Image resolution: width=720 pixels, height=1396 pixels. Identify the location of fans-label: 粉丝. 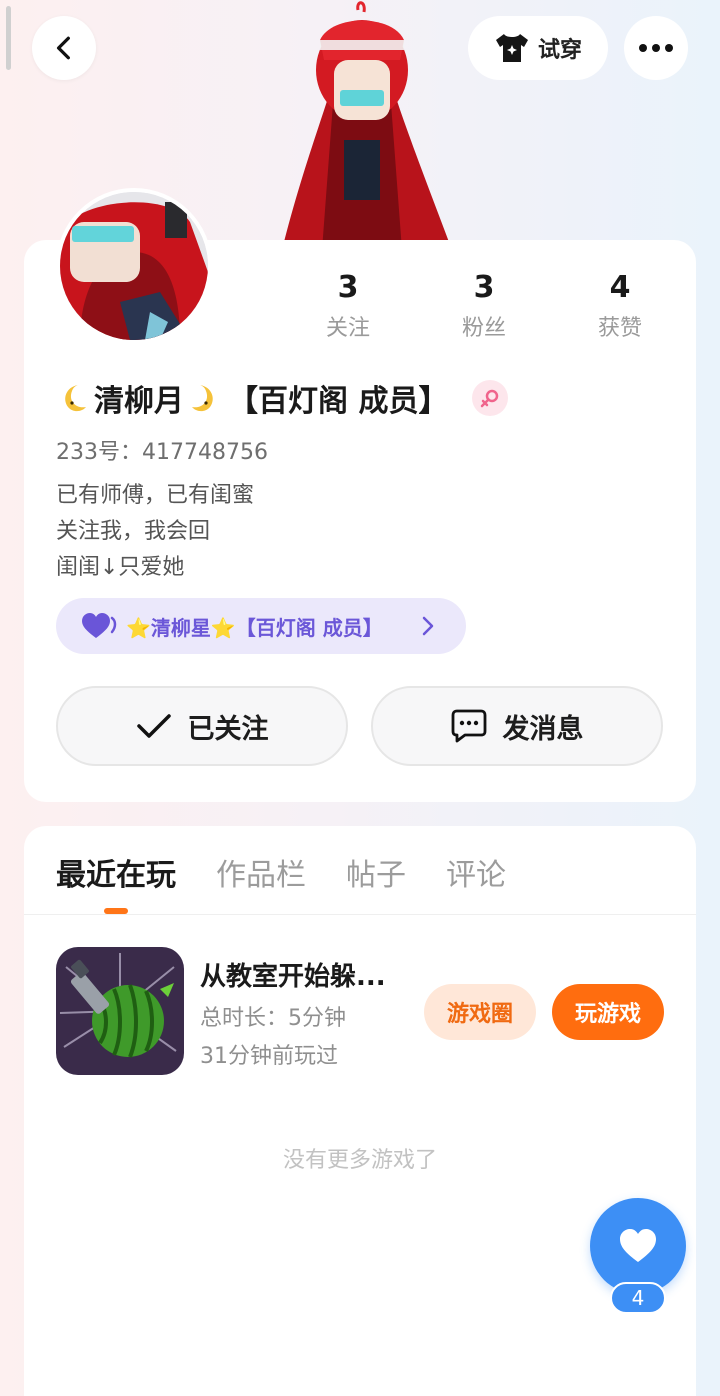
(483, 328).